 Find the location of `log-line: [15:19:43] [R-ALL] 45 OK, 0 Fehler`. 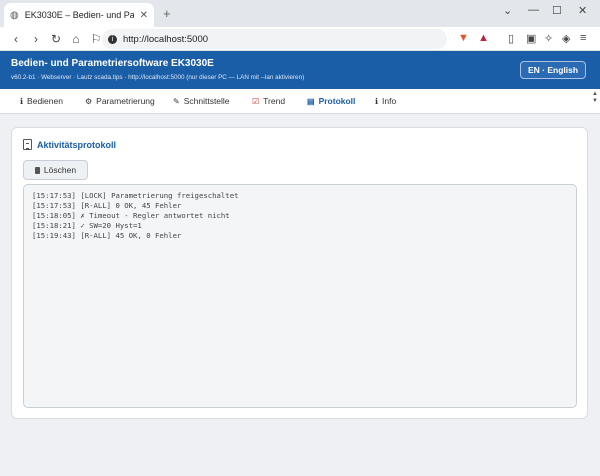

log-line: [15:19:43] [R-ALL] 45 OK, 0 Fehler is located at coordinates (107, 235).